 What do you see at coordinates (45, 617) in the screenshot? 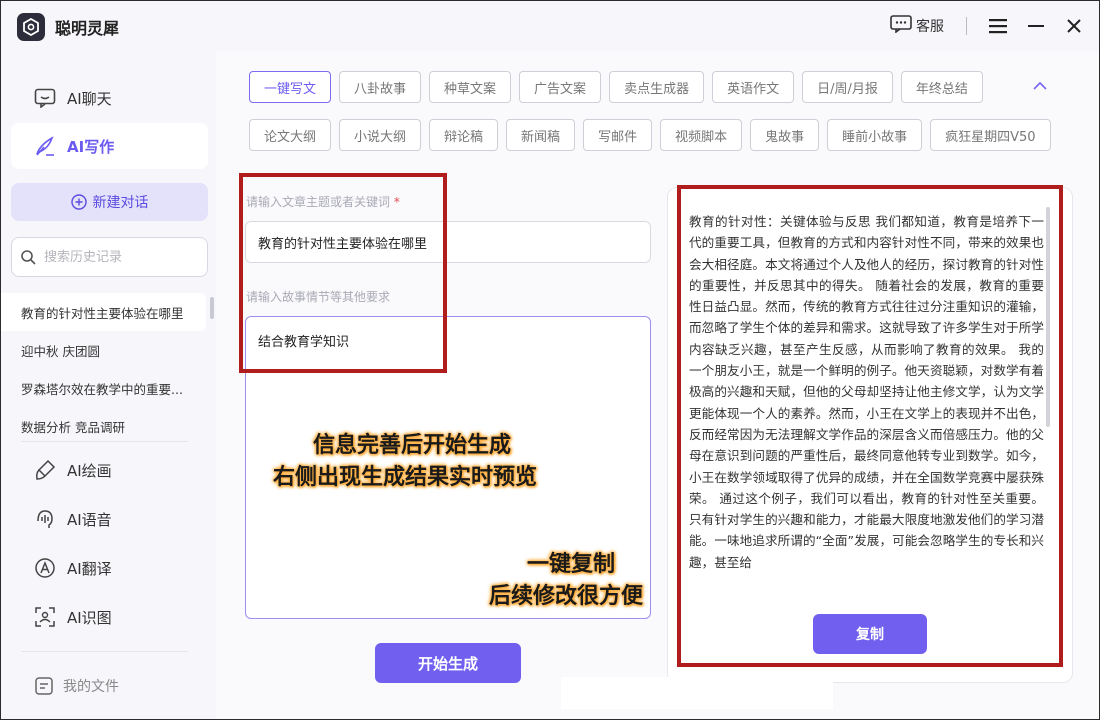
I see `scan-icon` at bounding box center [45, 617].